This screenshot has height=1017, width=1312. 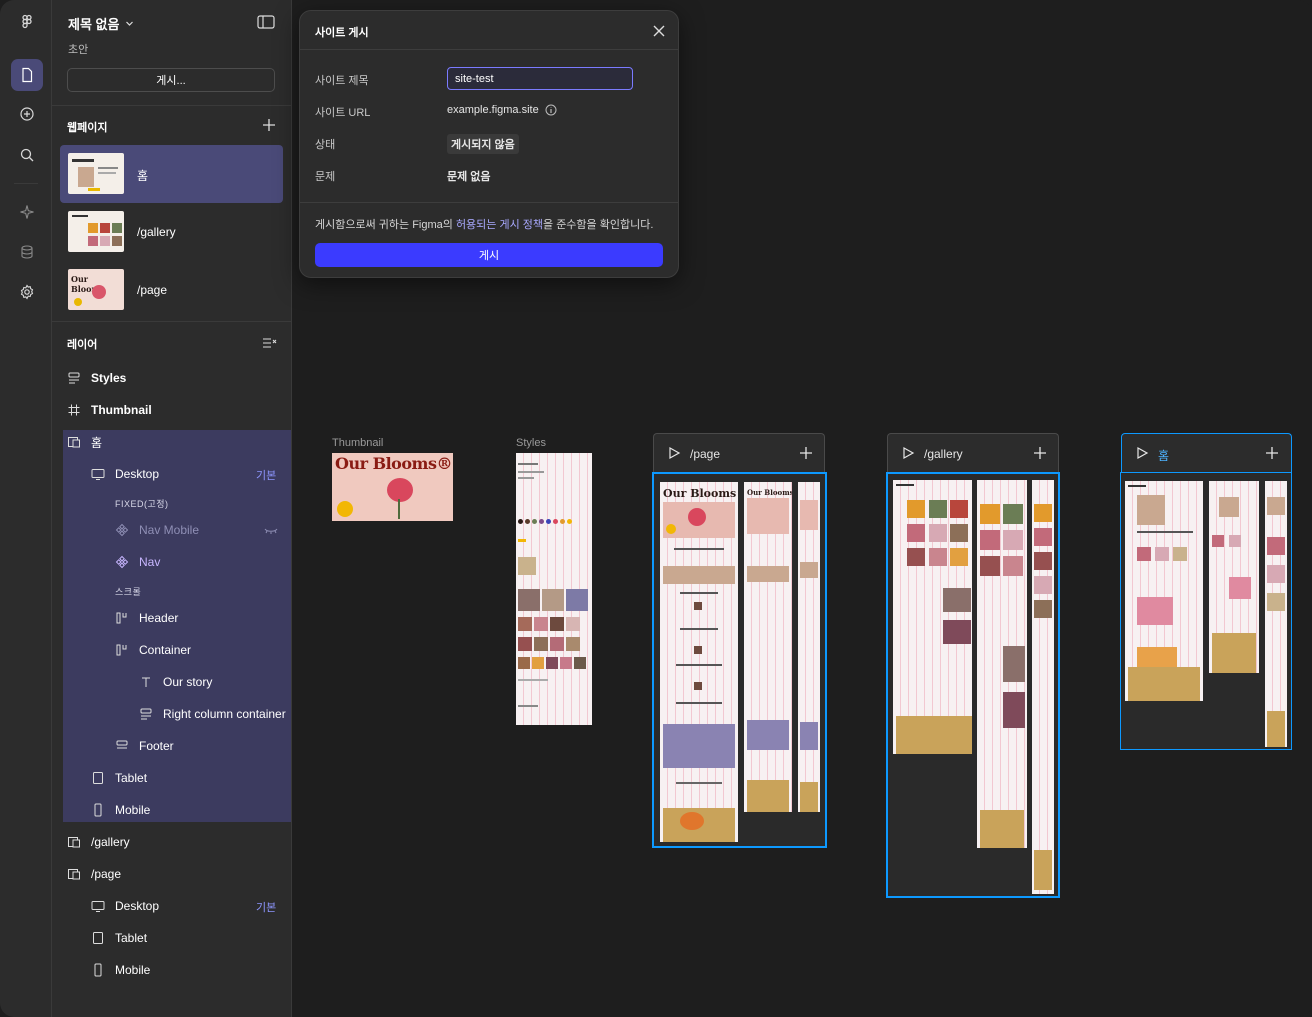 I want to click on status-badge: 게시되지 않음, so click(x=483, y=144).